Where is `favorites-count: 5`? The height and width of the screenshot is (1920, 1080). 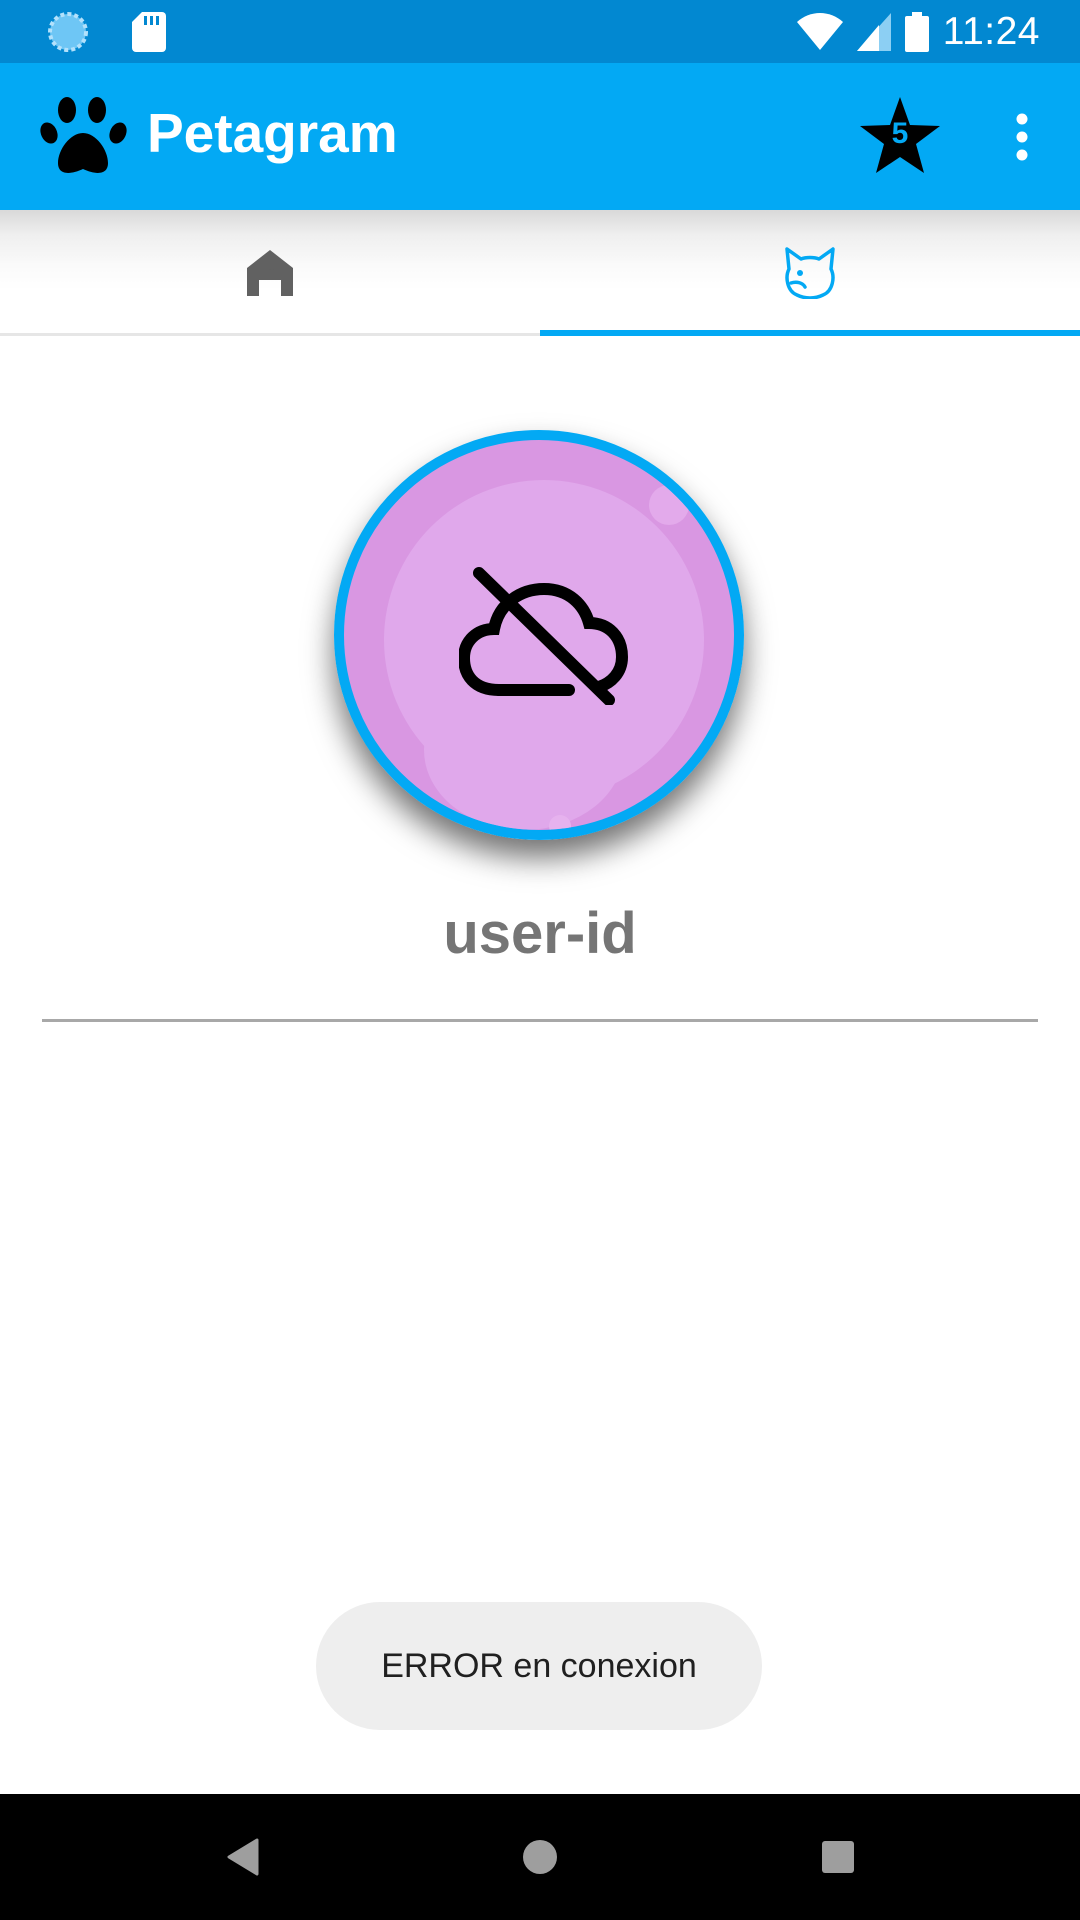 favorites-count: 5 is located at coordinates (900, 133).